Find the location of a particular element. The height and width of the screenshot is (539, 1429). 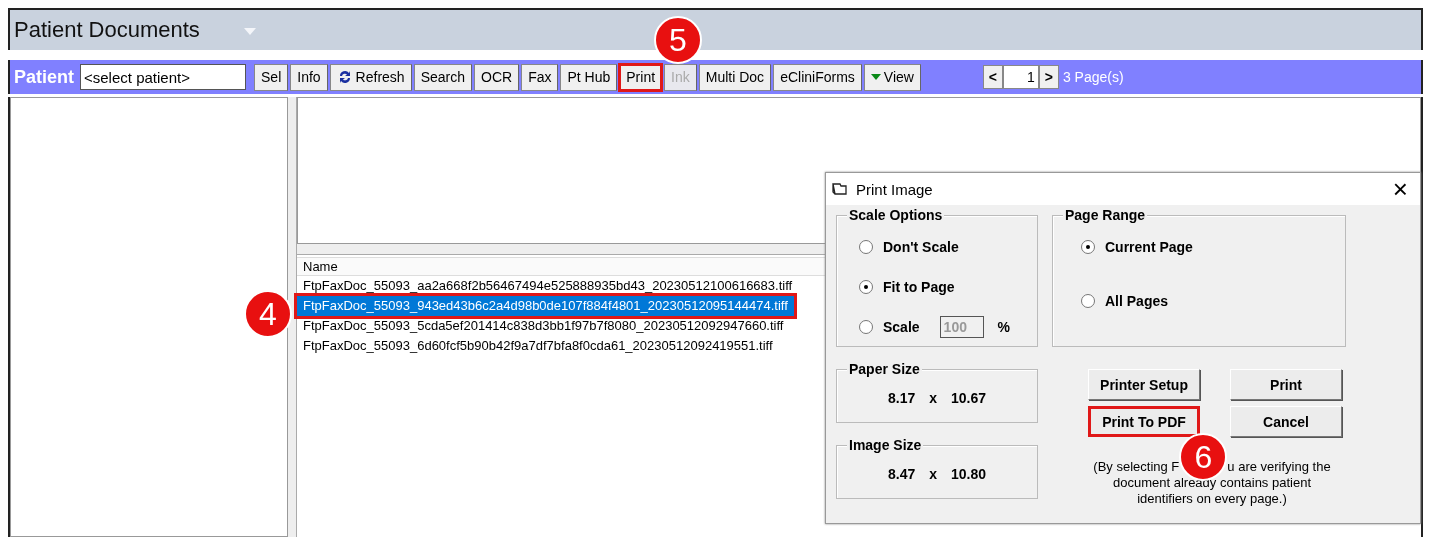

group-title: Paper Size is located at coordinates (884, 369).